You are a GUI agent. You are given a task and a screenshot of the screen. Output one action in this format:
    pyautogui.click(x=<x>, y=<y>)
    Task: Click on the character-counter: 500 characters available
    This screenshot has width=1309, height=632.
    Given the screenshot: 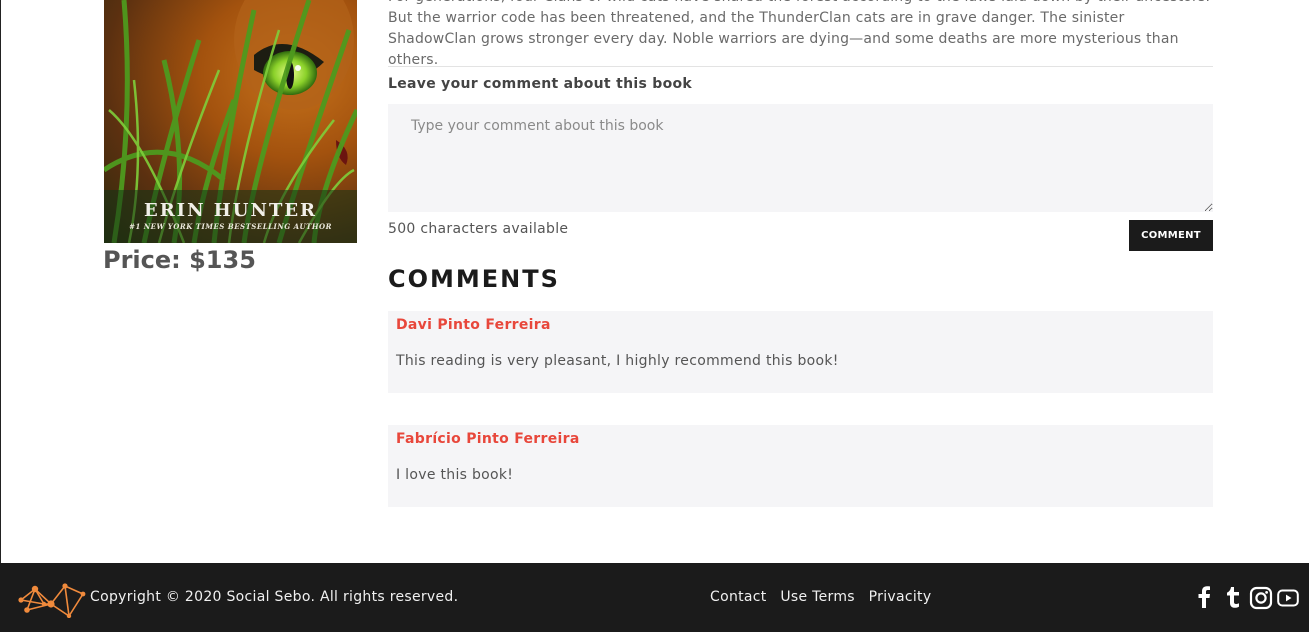 What is the action you would take?
    pyautogui.click(x=478, y=229)
    